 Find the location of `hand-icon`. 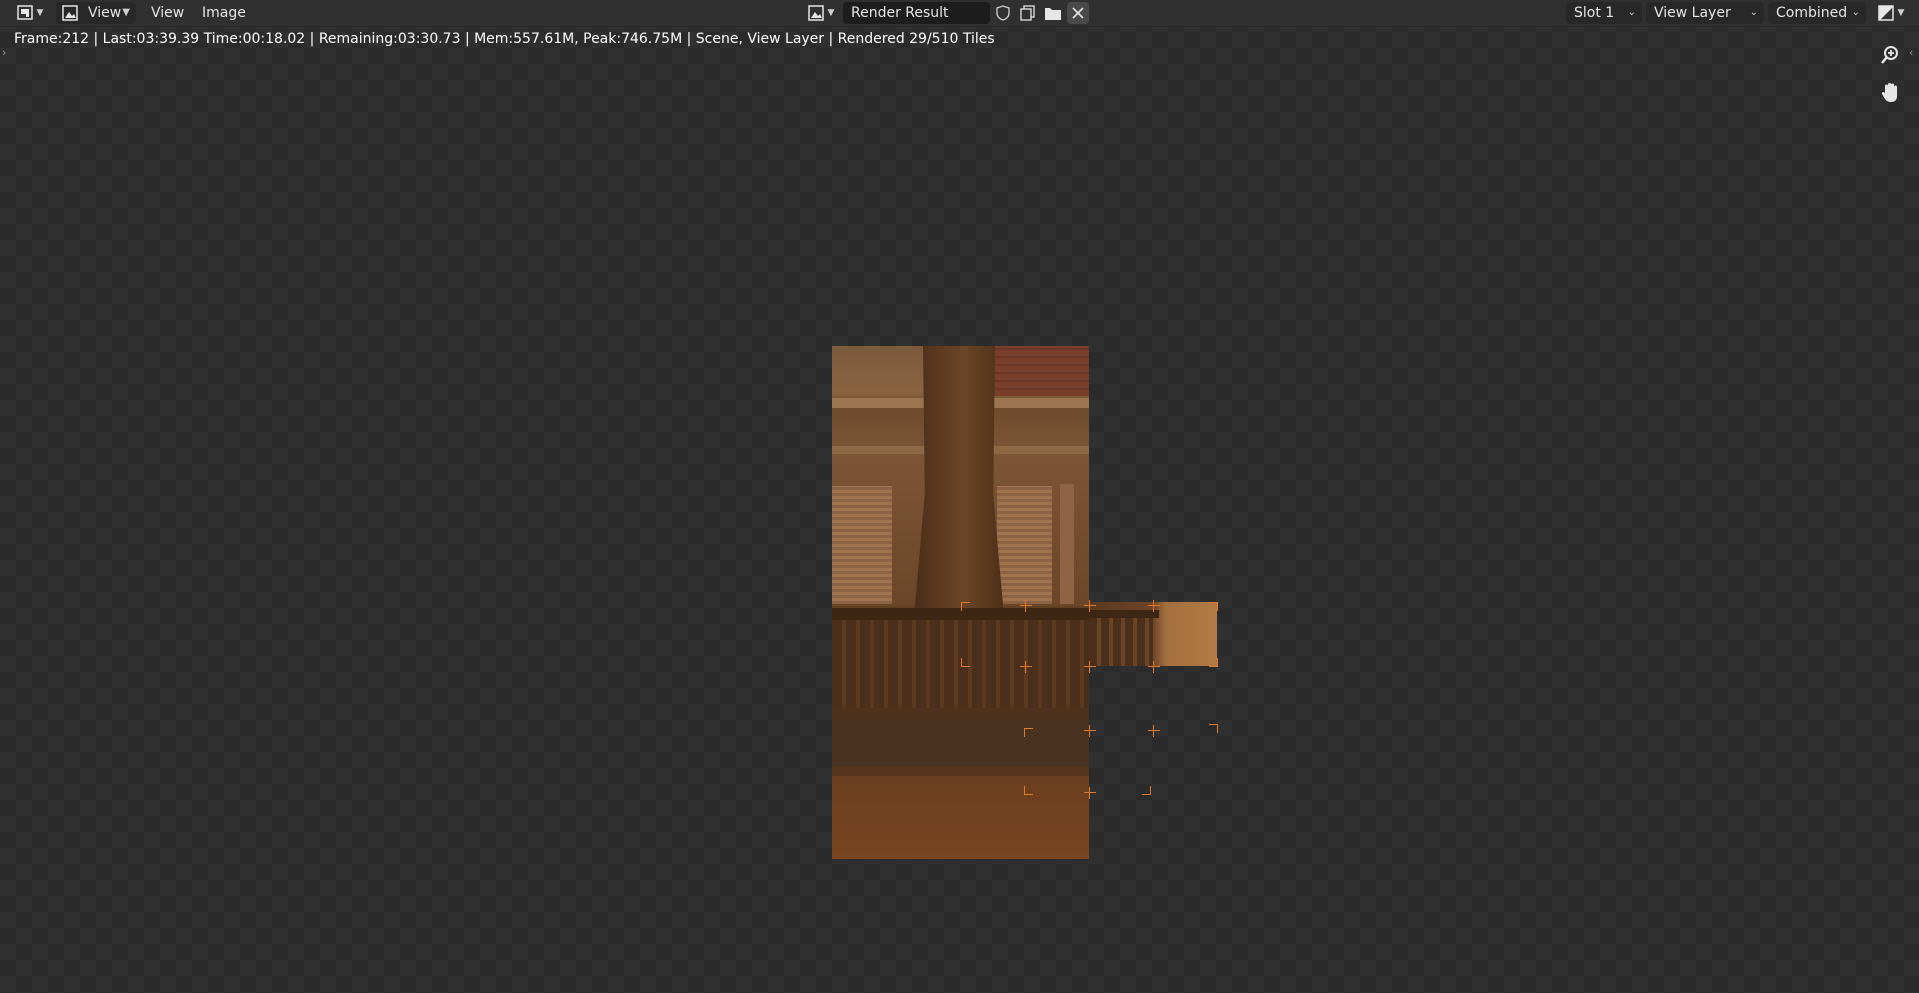

hand-icon is located at coordinates (1889, 92).